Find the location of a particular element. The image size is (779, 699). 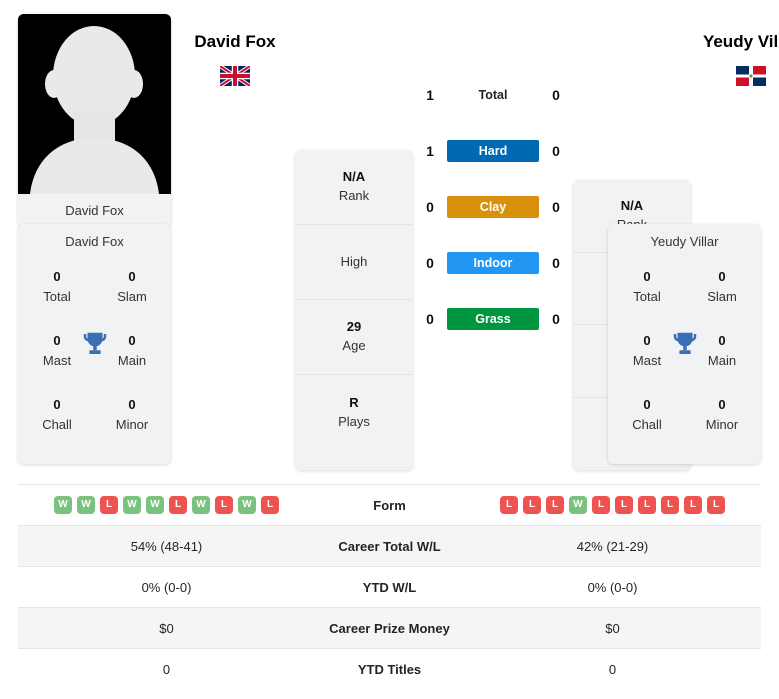

h2h-surface: Total is located at coordinates (493, 95).